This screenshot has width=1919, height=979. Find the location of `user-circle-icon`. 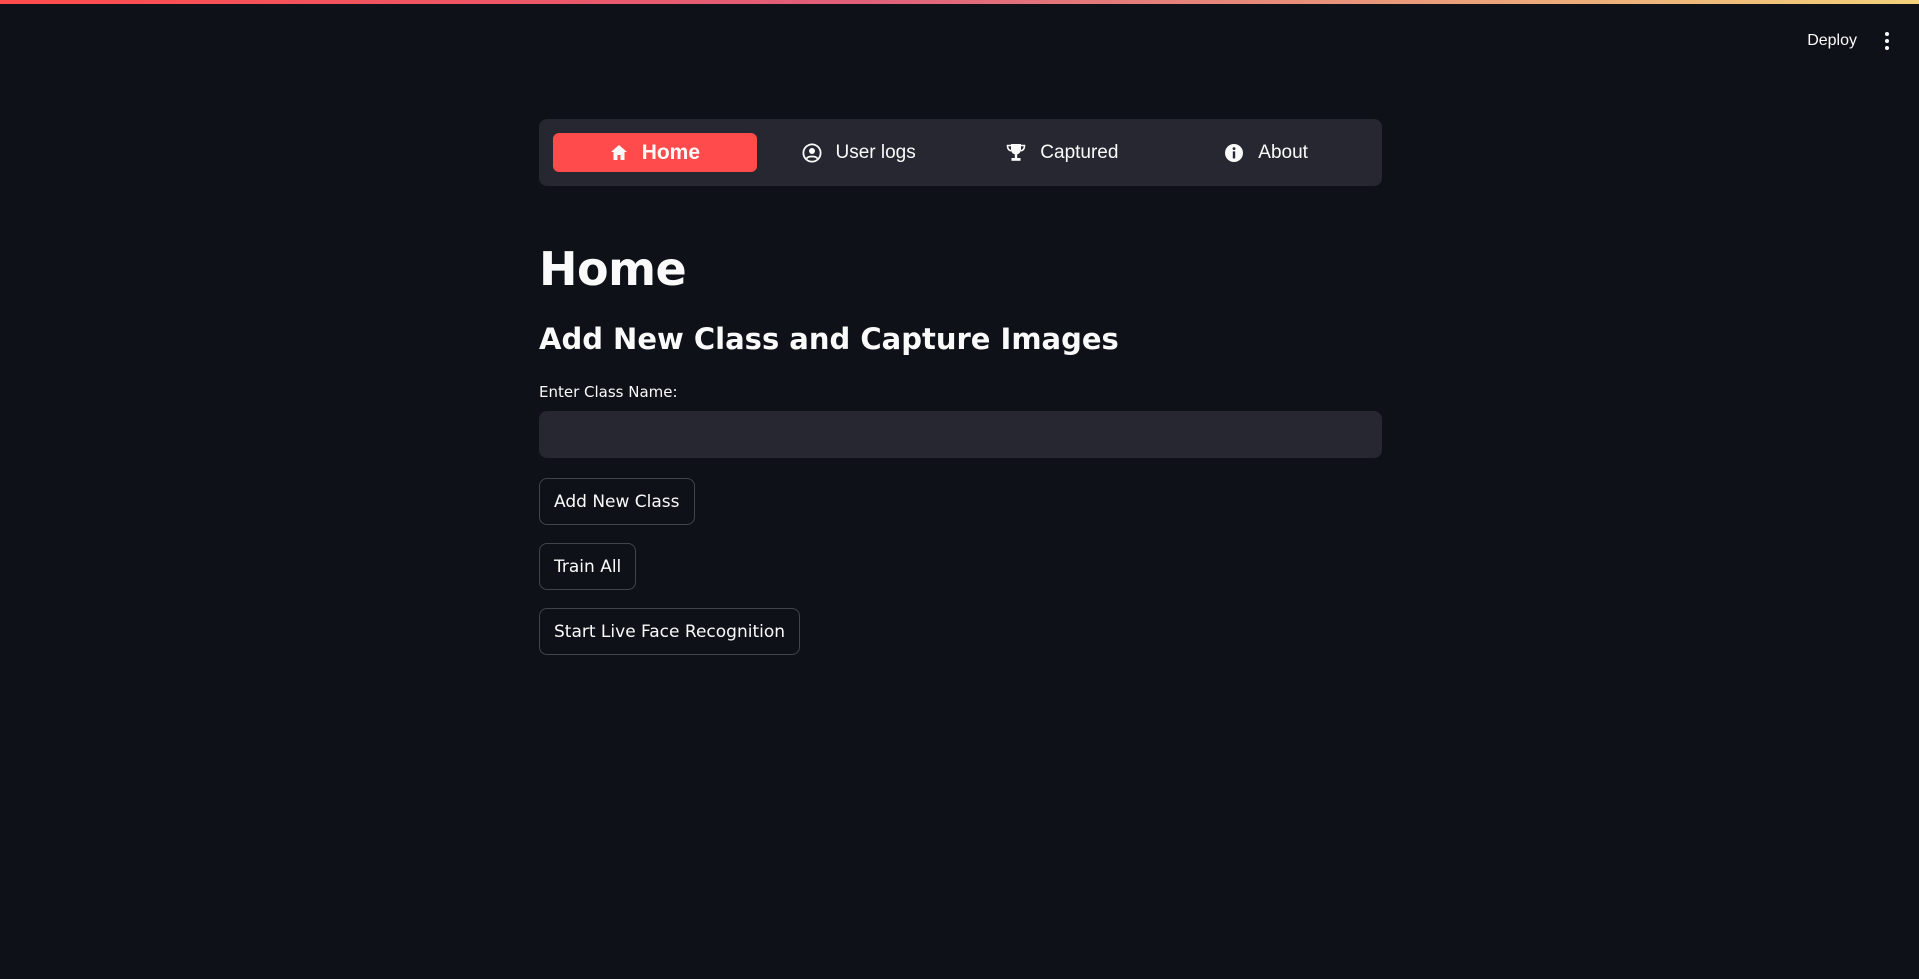

user-circle-icon is located at coordinates (811, 152).